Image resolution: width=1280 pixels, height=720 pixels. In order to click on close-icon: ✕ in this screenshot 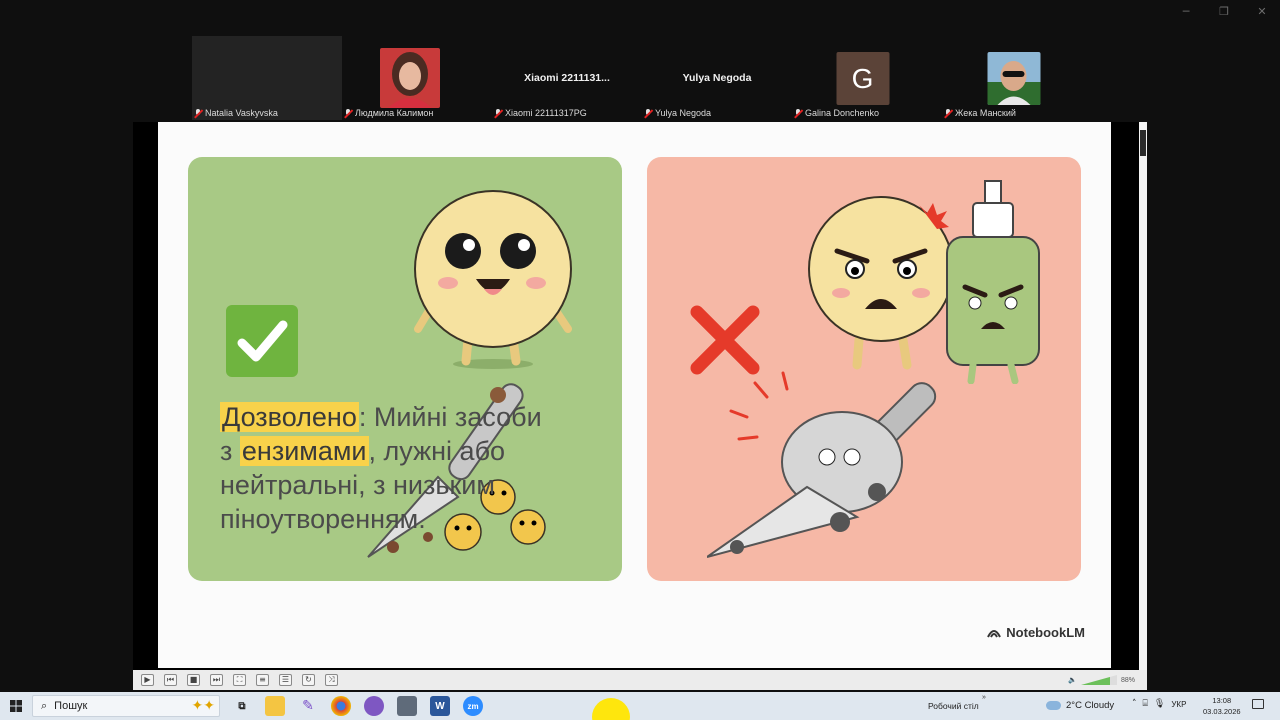, I will do `click(1262, 12)`.